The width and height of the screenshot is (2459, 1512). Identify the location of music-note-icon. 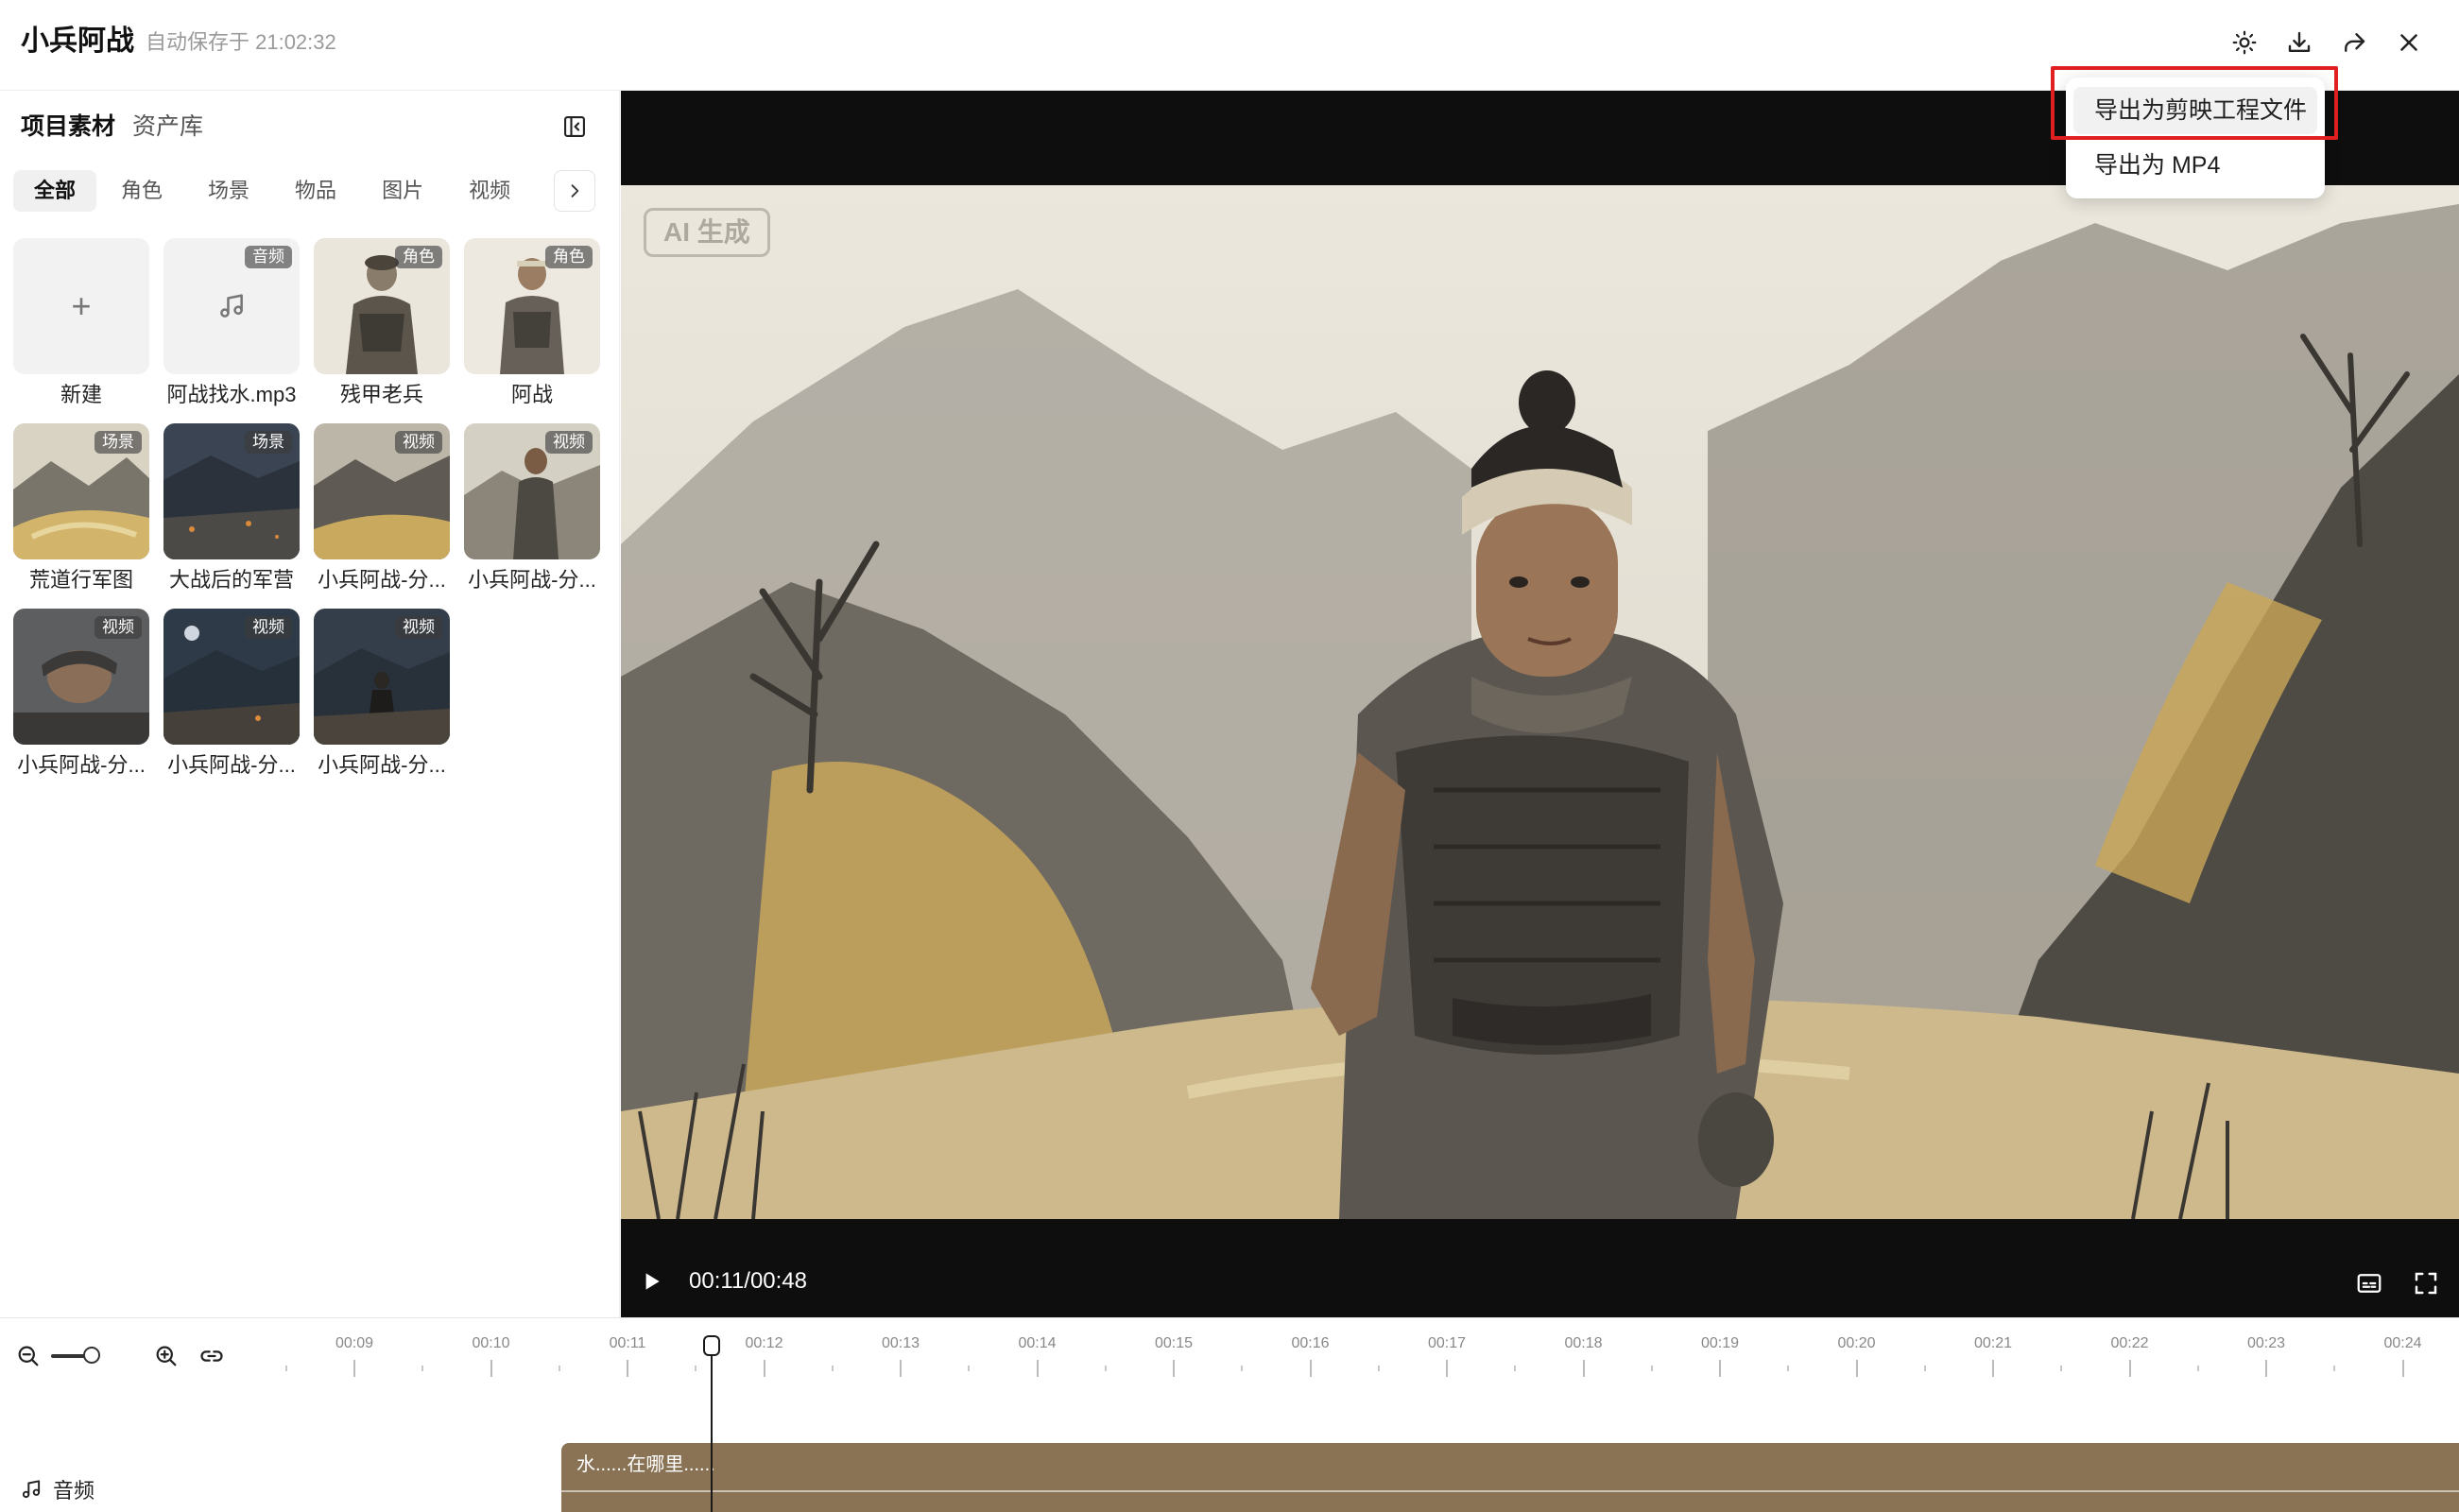
(31, 1489).